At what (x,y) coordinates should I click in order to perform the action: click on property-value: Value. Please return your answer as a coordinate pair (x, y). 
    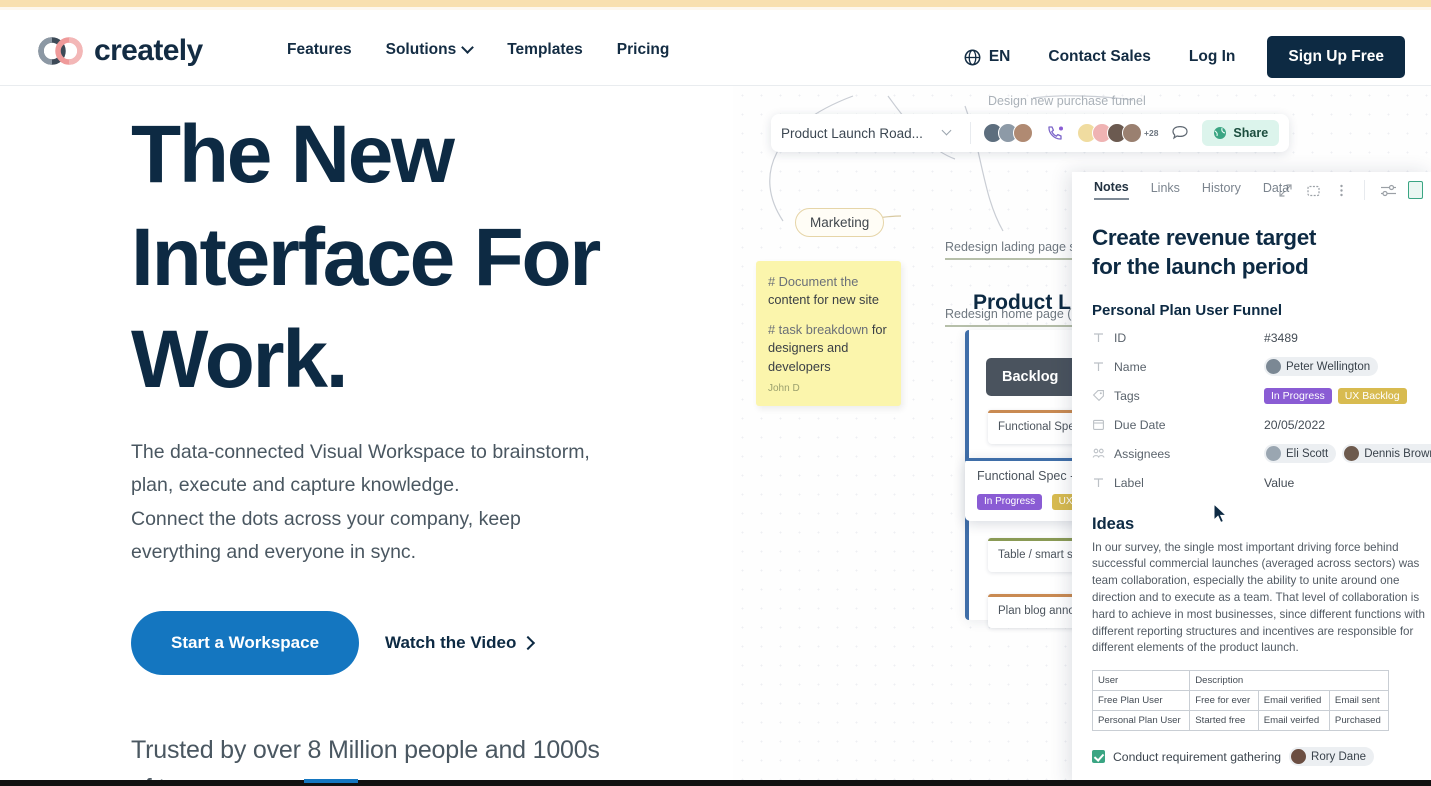
    Looking at the image, I should click on (1279, 483).